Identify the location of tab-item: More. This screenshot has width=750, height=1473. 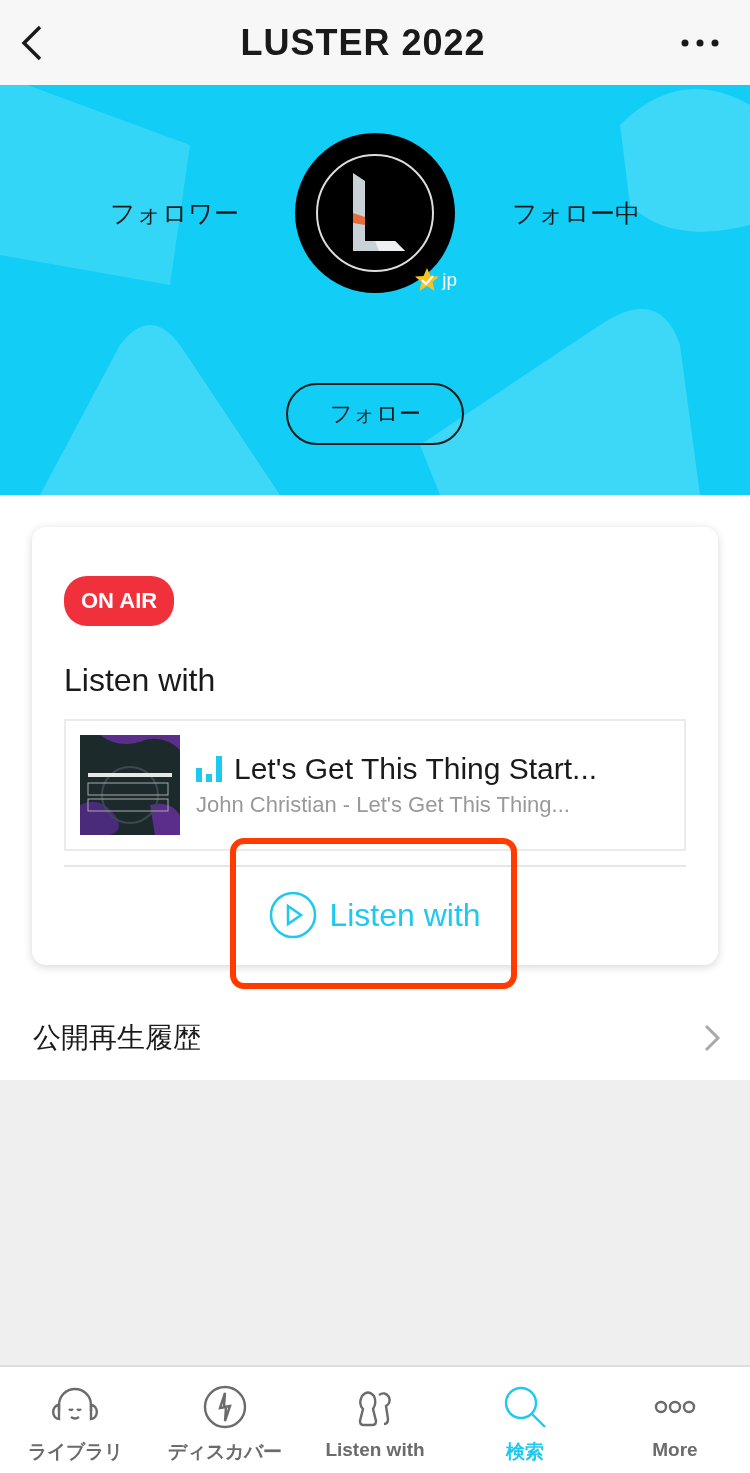
(675, 1420).